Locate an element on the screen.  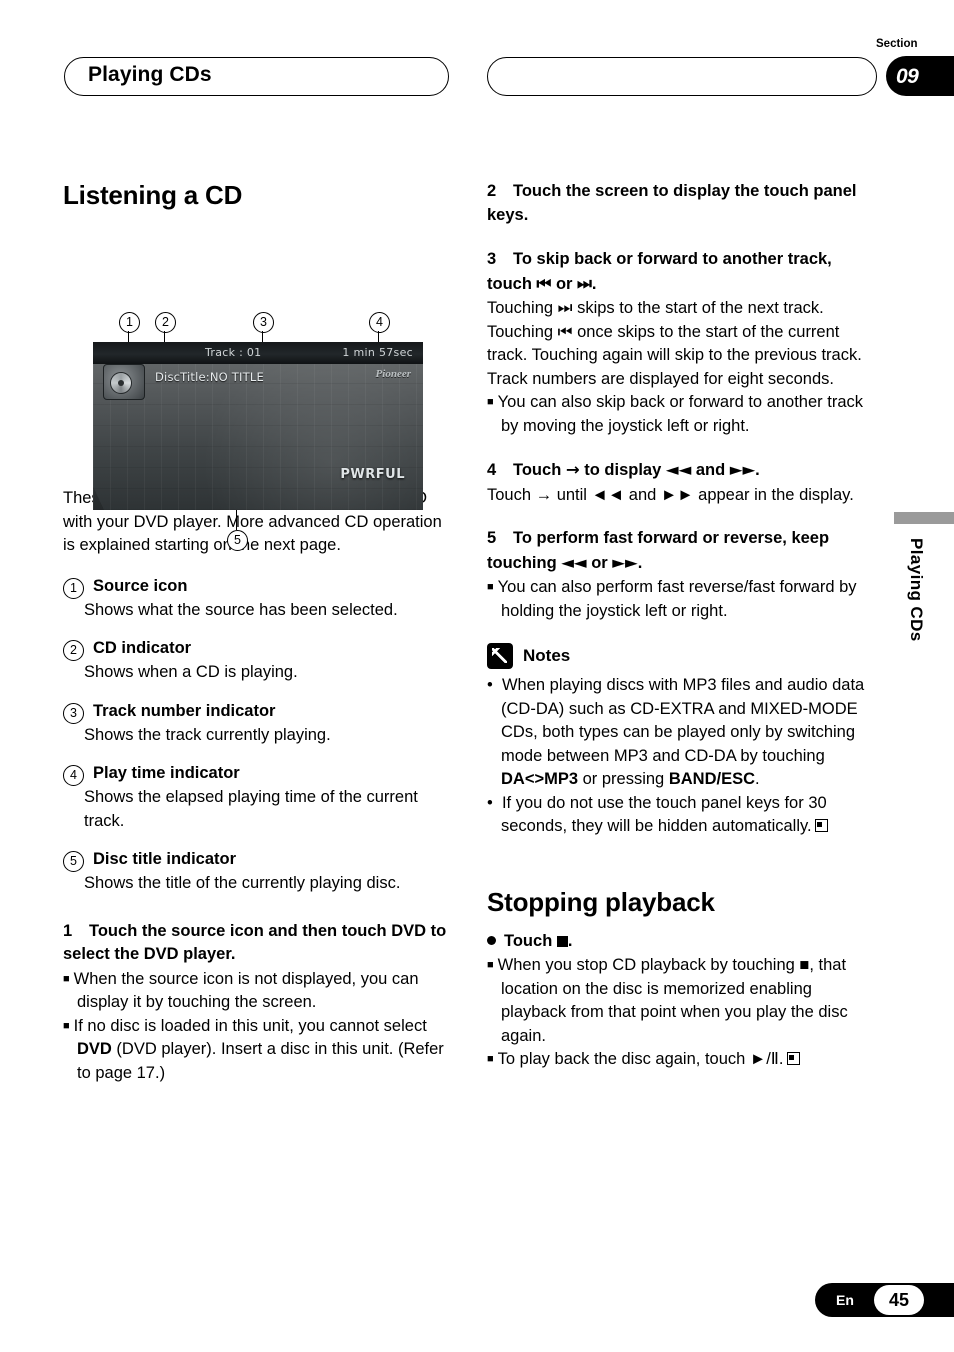
step-4-text-mid: and is located at coordinates (710, 470).